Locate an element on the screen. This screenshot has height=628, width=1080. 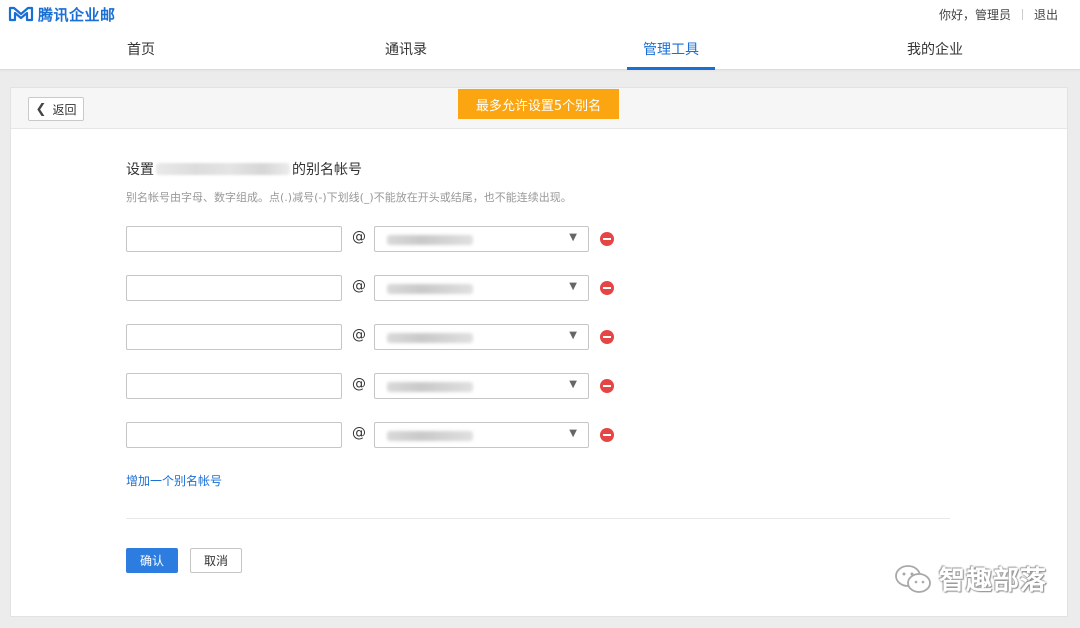
watermark-text: 智趣部落 is located at coordinates (993, 581).